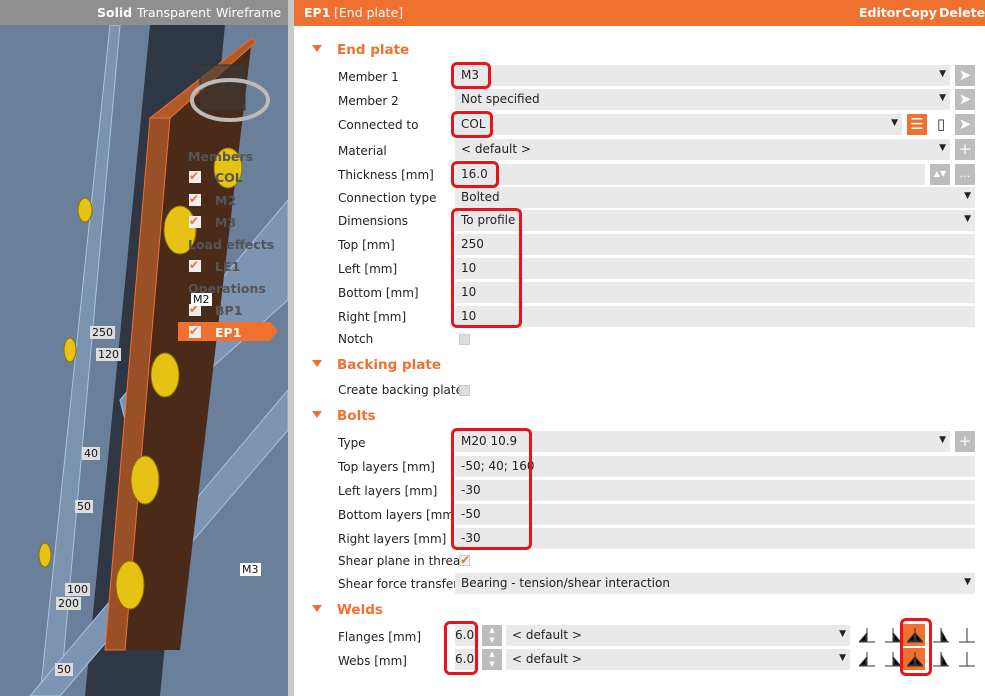 Image resolution: width=985 pixels, height=696 pixels. I want to click on shear-force-select: Bearing - tension/shear interaction, so click(715, 583).